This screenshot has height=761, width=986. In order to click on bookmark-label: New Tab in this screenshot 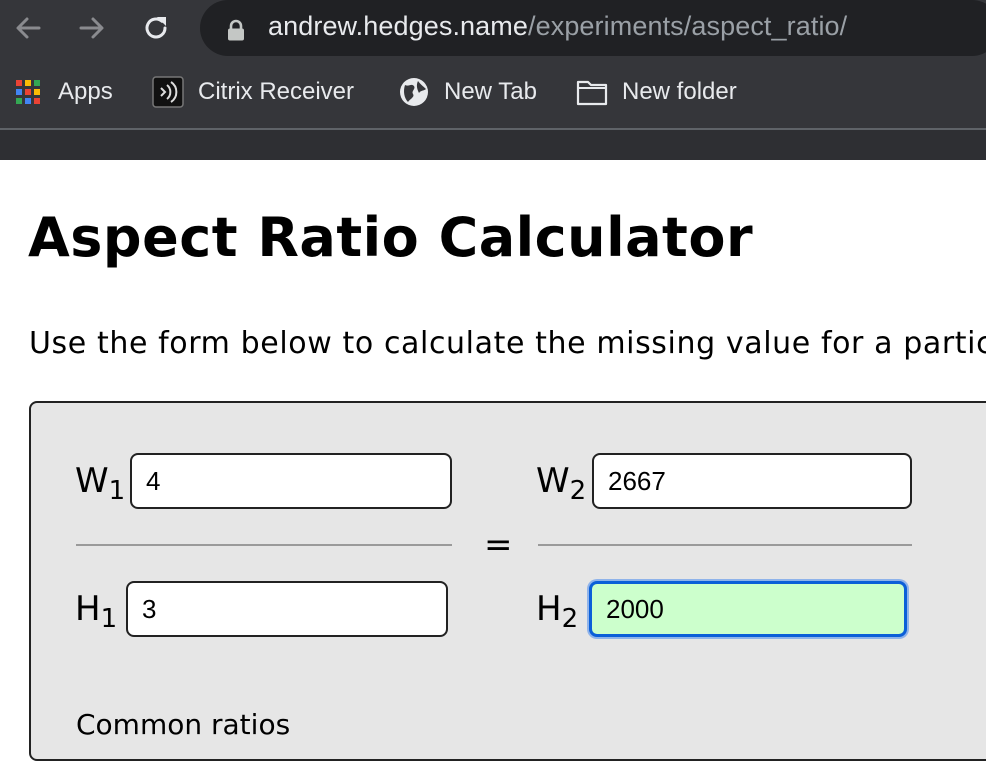, I will do `click(490, 91)`.